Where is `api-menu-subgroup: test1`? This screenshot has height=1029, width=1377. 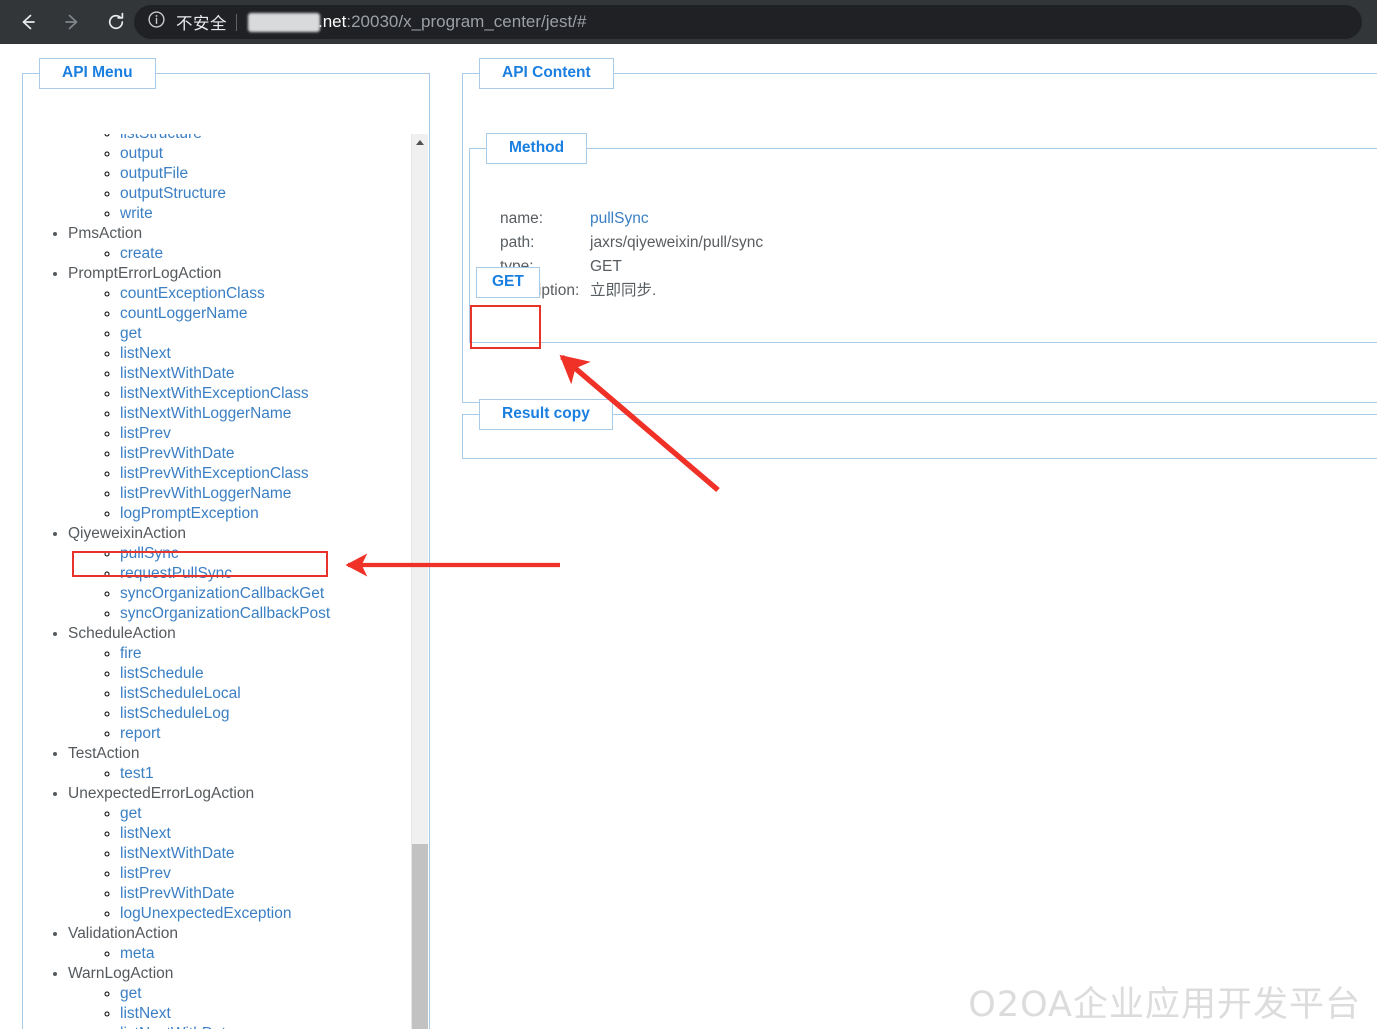
api-menu-subgroup: test1 is located at coordinates (238, 774).